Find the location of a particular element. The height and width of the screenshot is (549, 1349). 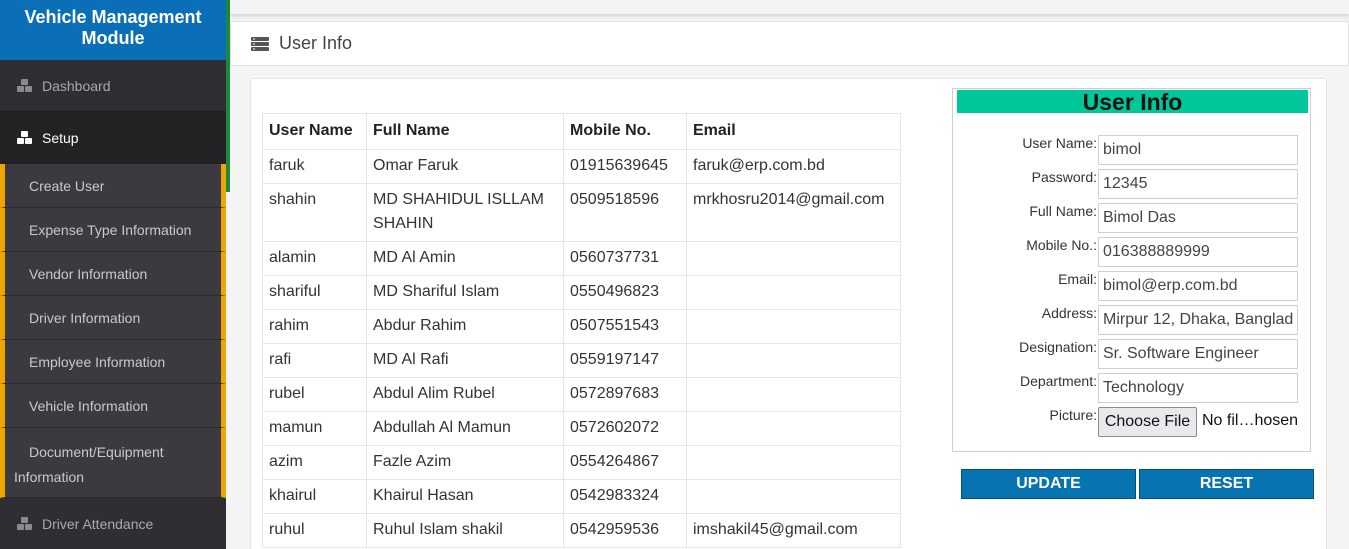

cell-mobile: 0507551543 is located at coordinates (625, 326).